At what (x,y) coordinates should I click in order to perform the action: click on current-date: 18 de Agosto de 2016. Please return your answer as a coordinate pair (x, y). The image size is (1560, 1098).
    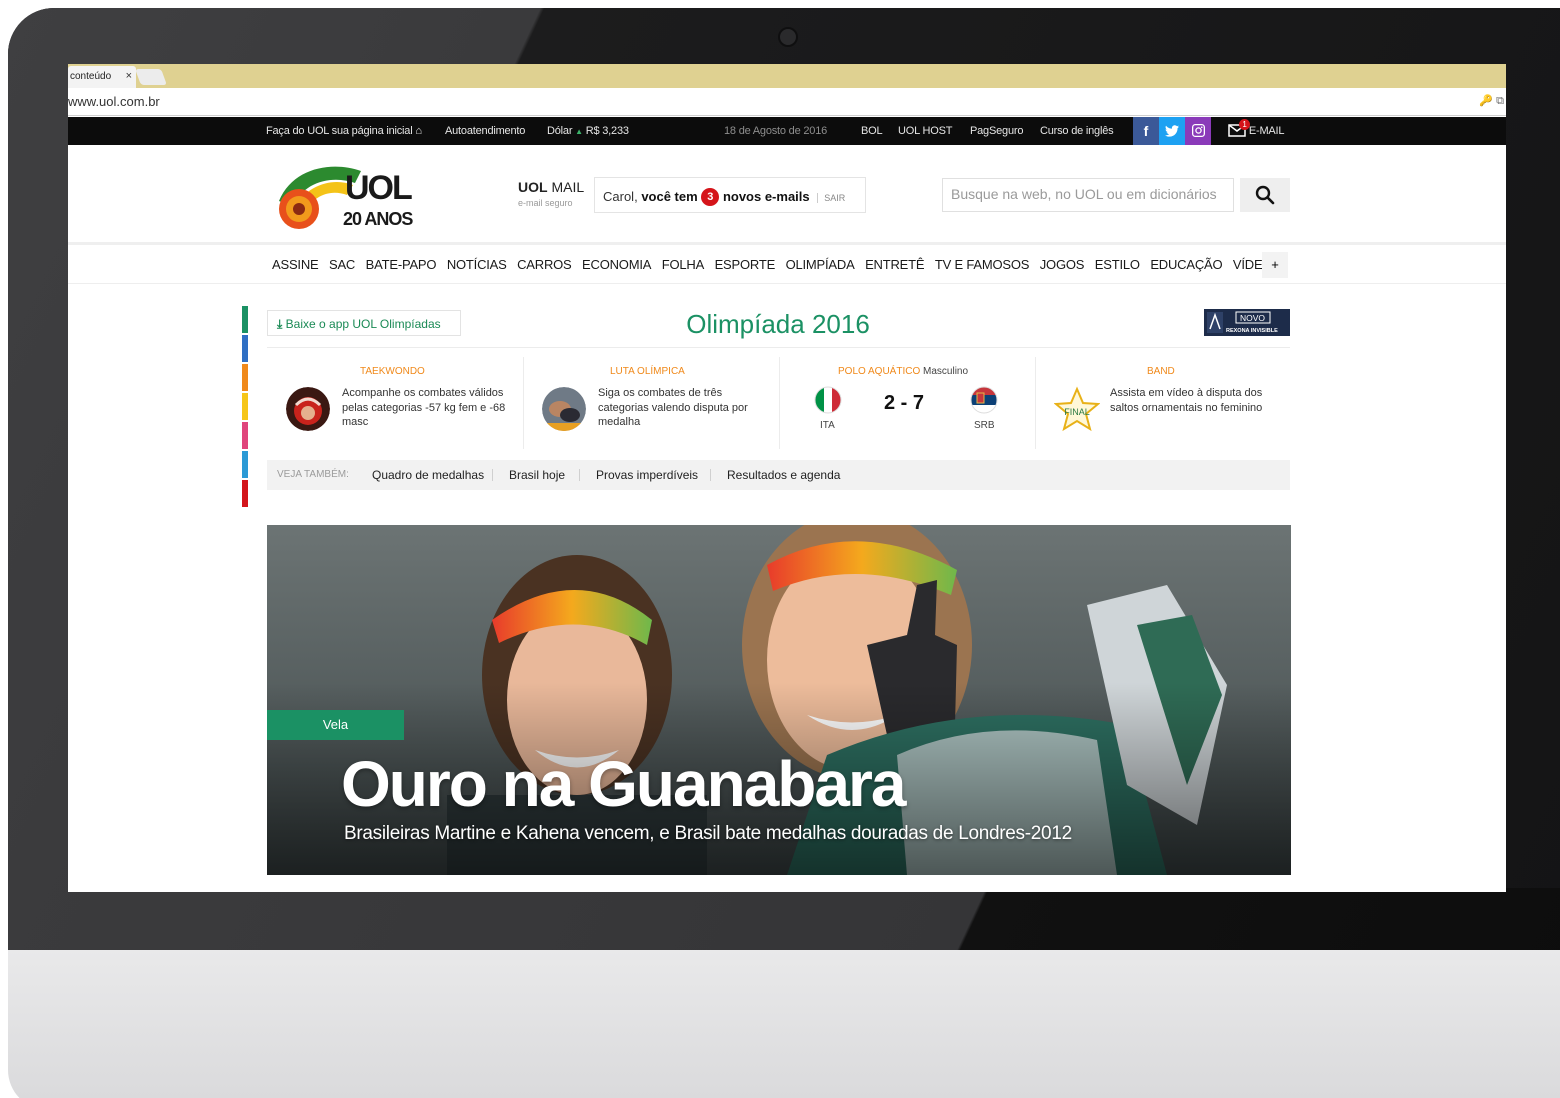
    Looking at the image, I should click on (776, 131).